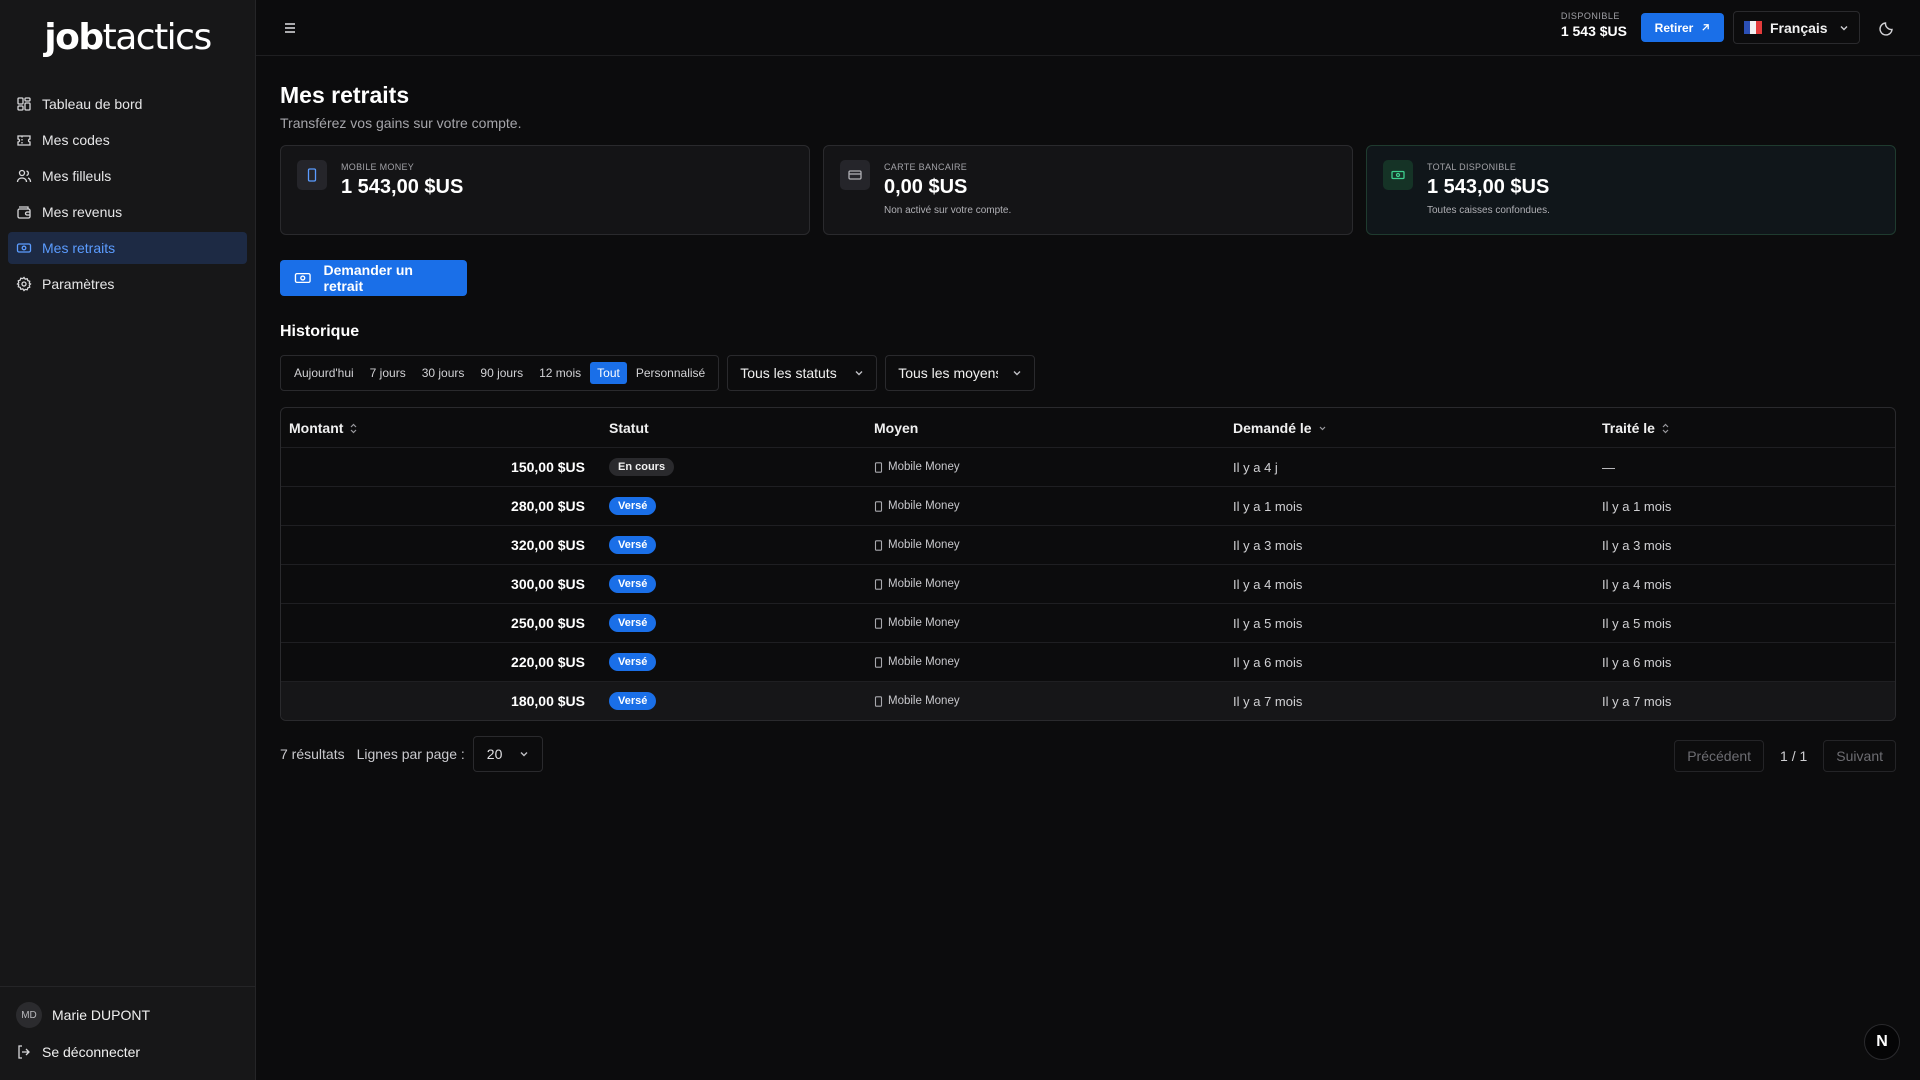 This screenshot has height=1080, width=1920. What do you see at coordinates (1255, 467) in the screenshot?
I see `cell-requested: Il y a 4 j` at bounding box center [1255, 467].